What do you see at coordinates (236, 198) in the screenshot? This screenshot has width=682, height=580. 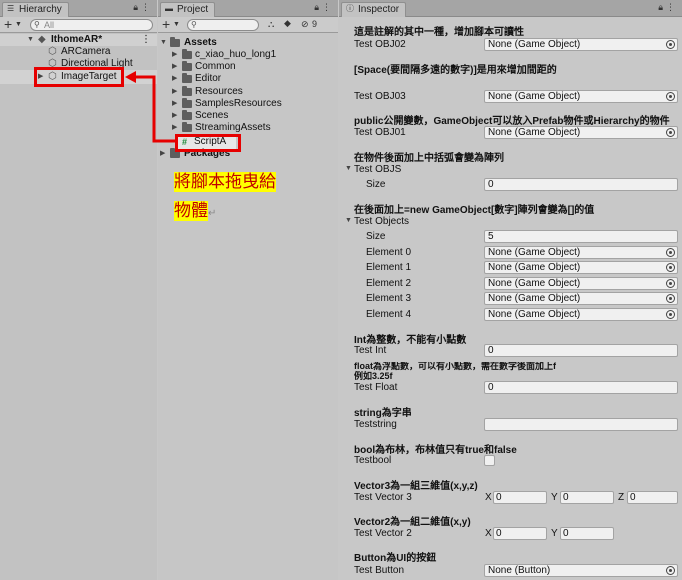 I see `drag-instruction-note: 將腳本拖曳給 物體↵` at bounding box center [236, 198].